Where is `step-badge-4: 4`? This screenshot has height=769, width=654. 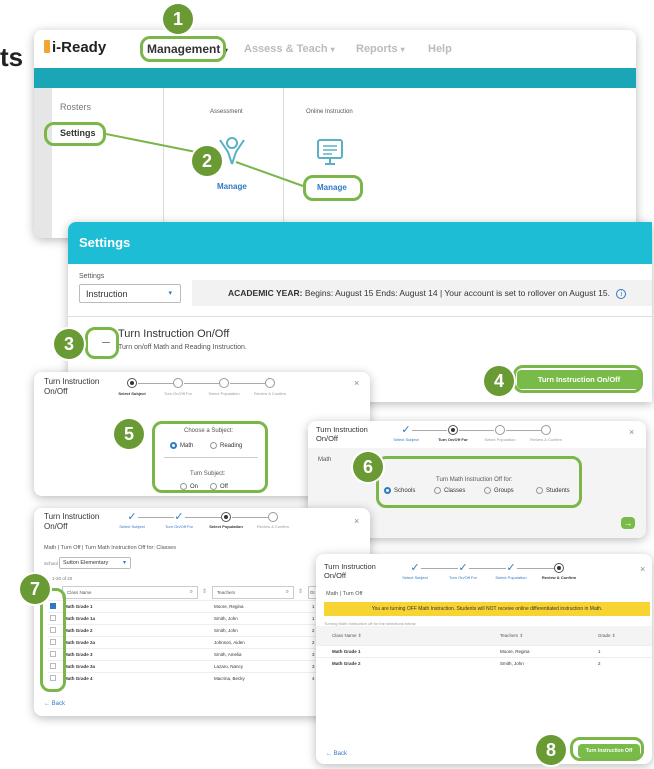 step-badge-4: 4 is located at coordinates (499, 381).